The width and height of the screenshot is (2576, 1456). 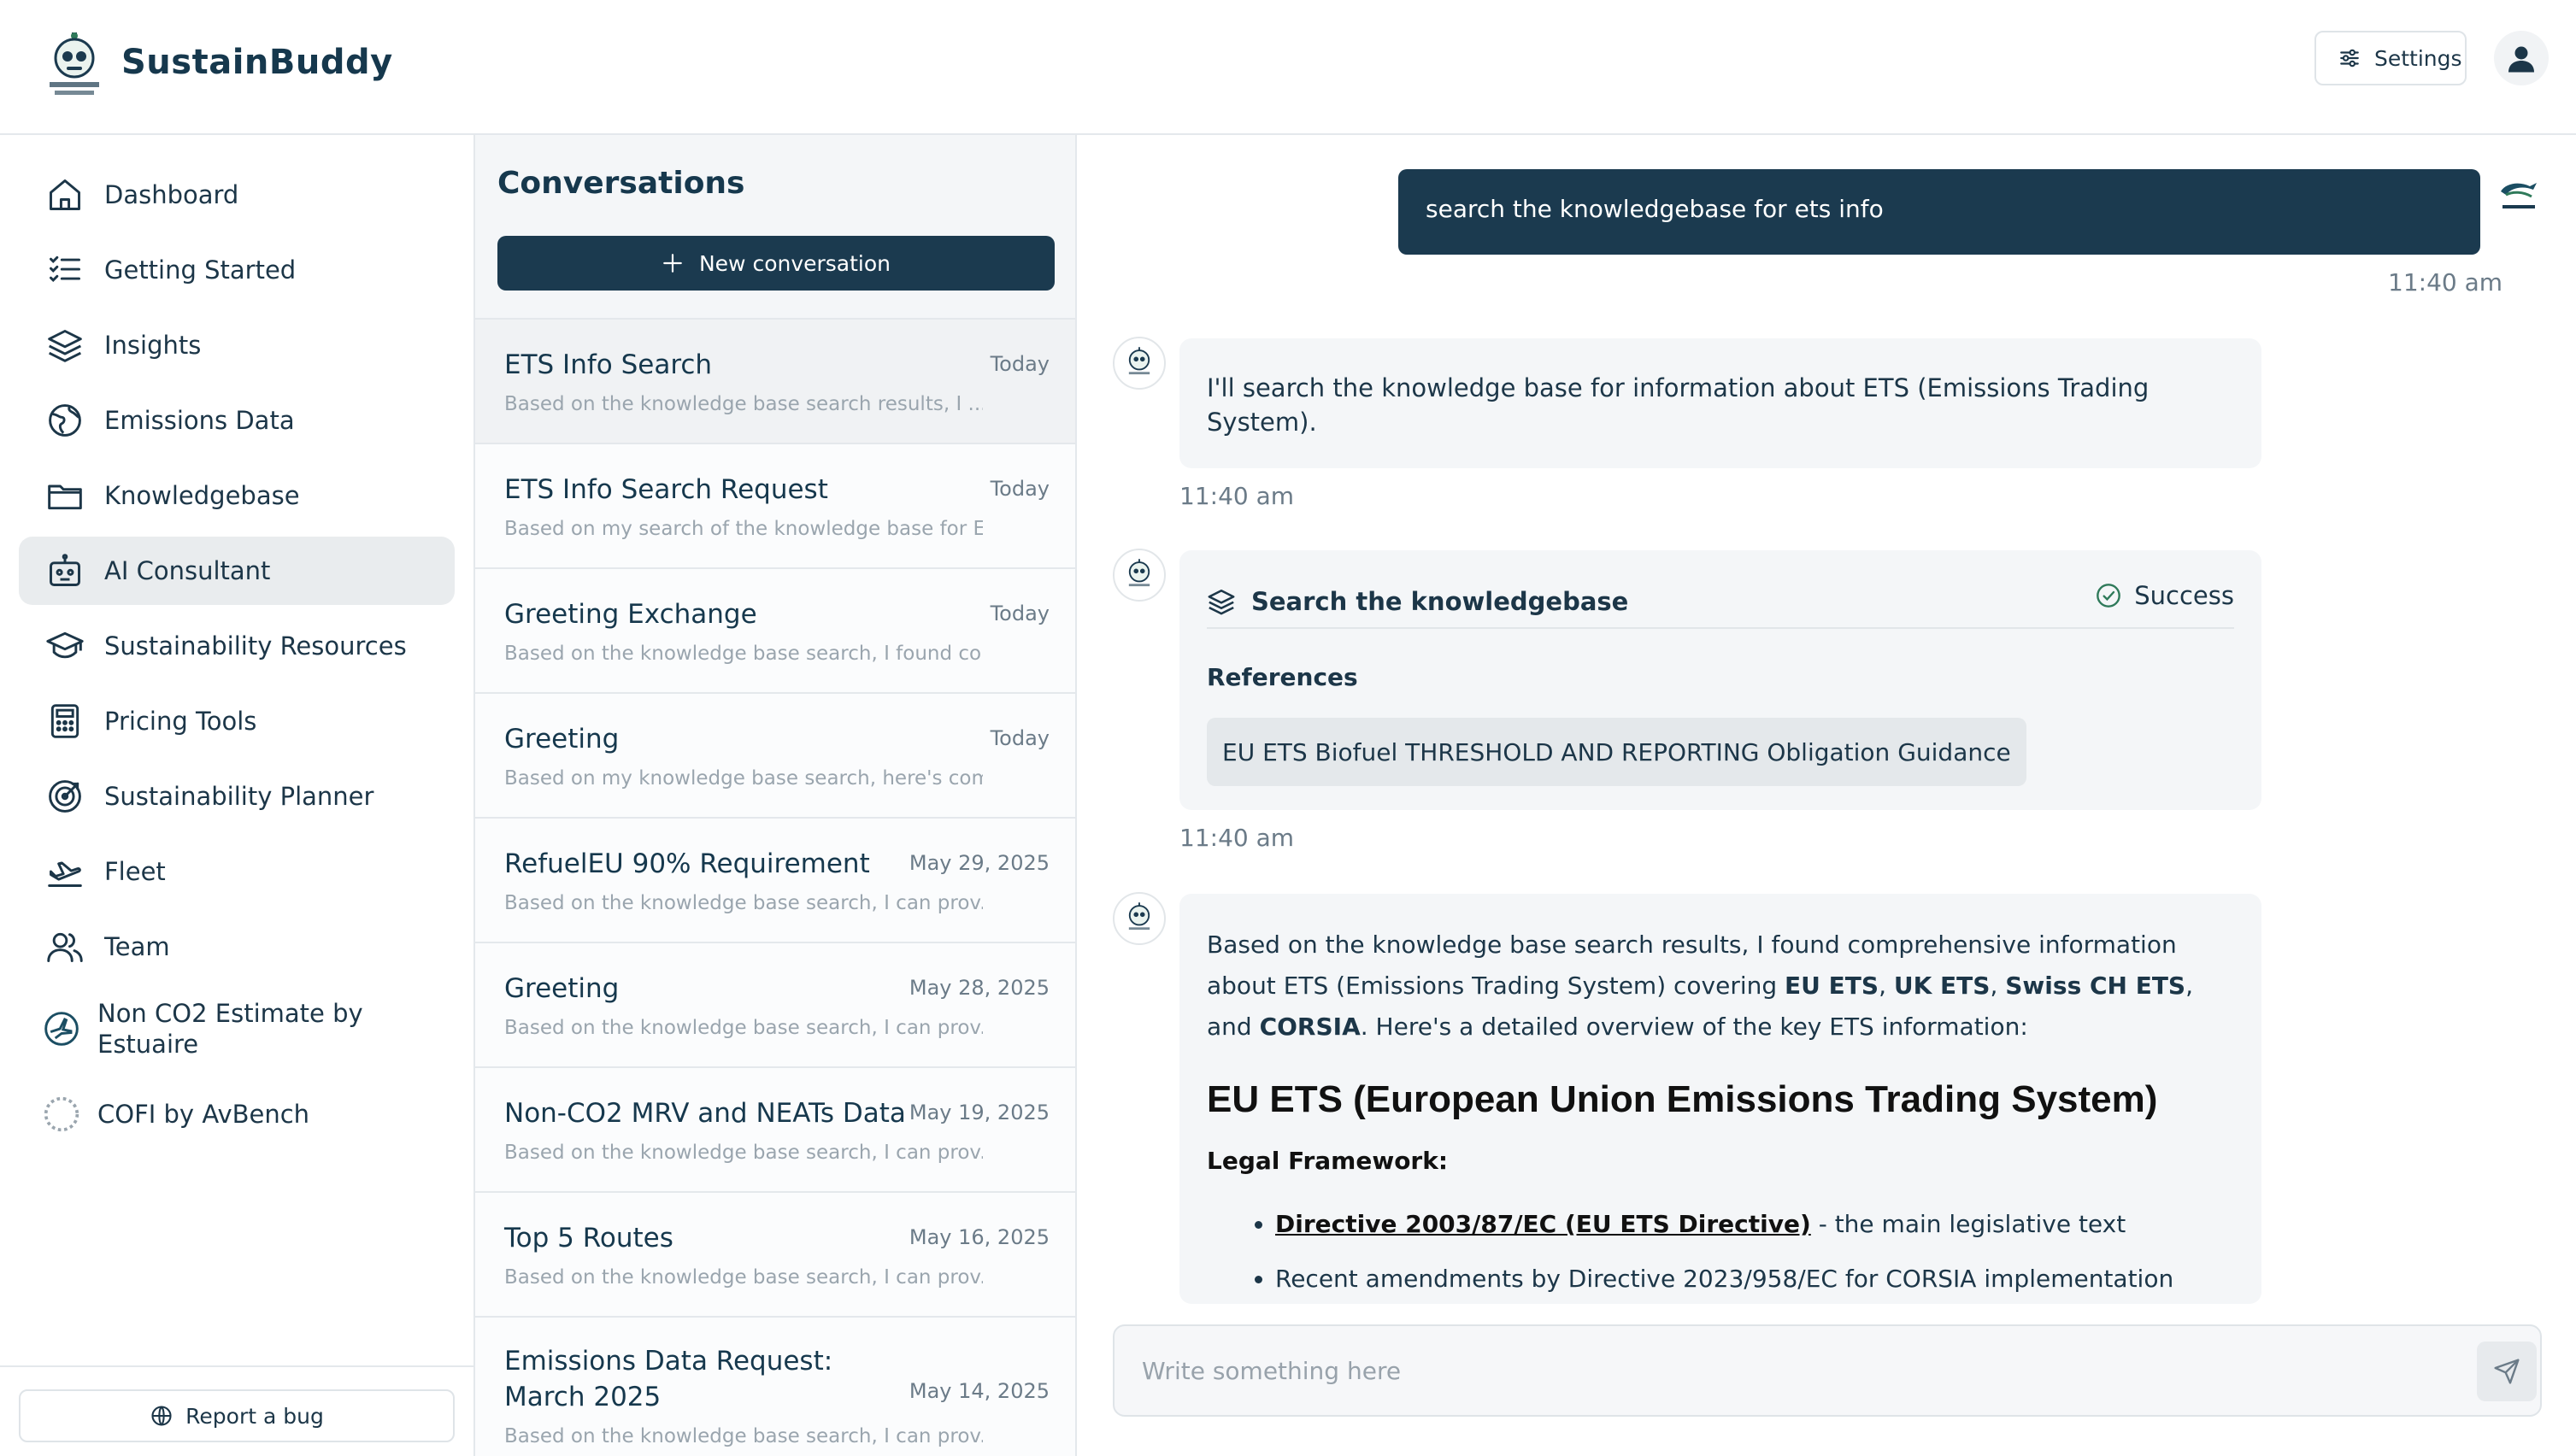 I want to click on sidebar-item-label: Dashboard, so click(x=171, y=195).